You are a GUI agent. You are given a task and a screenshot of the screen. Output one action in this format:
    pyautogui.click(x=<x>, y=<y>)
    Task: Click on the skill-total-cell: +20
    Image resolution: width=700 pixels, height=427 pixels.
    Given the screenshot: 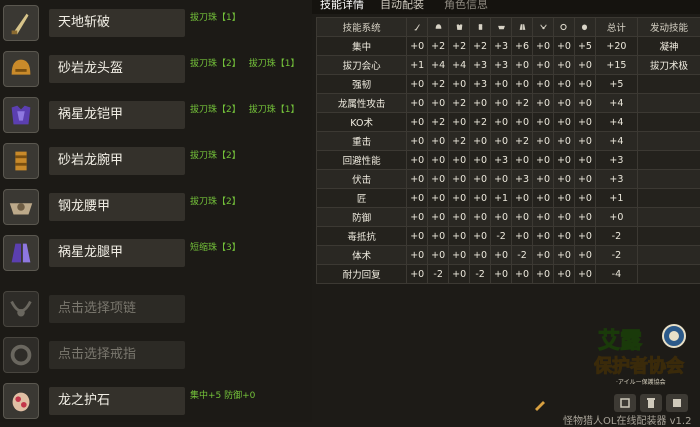 What is the action you would take?
    pyautogui.click(x=616, y=46)
    